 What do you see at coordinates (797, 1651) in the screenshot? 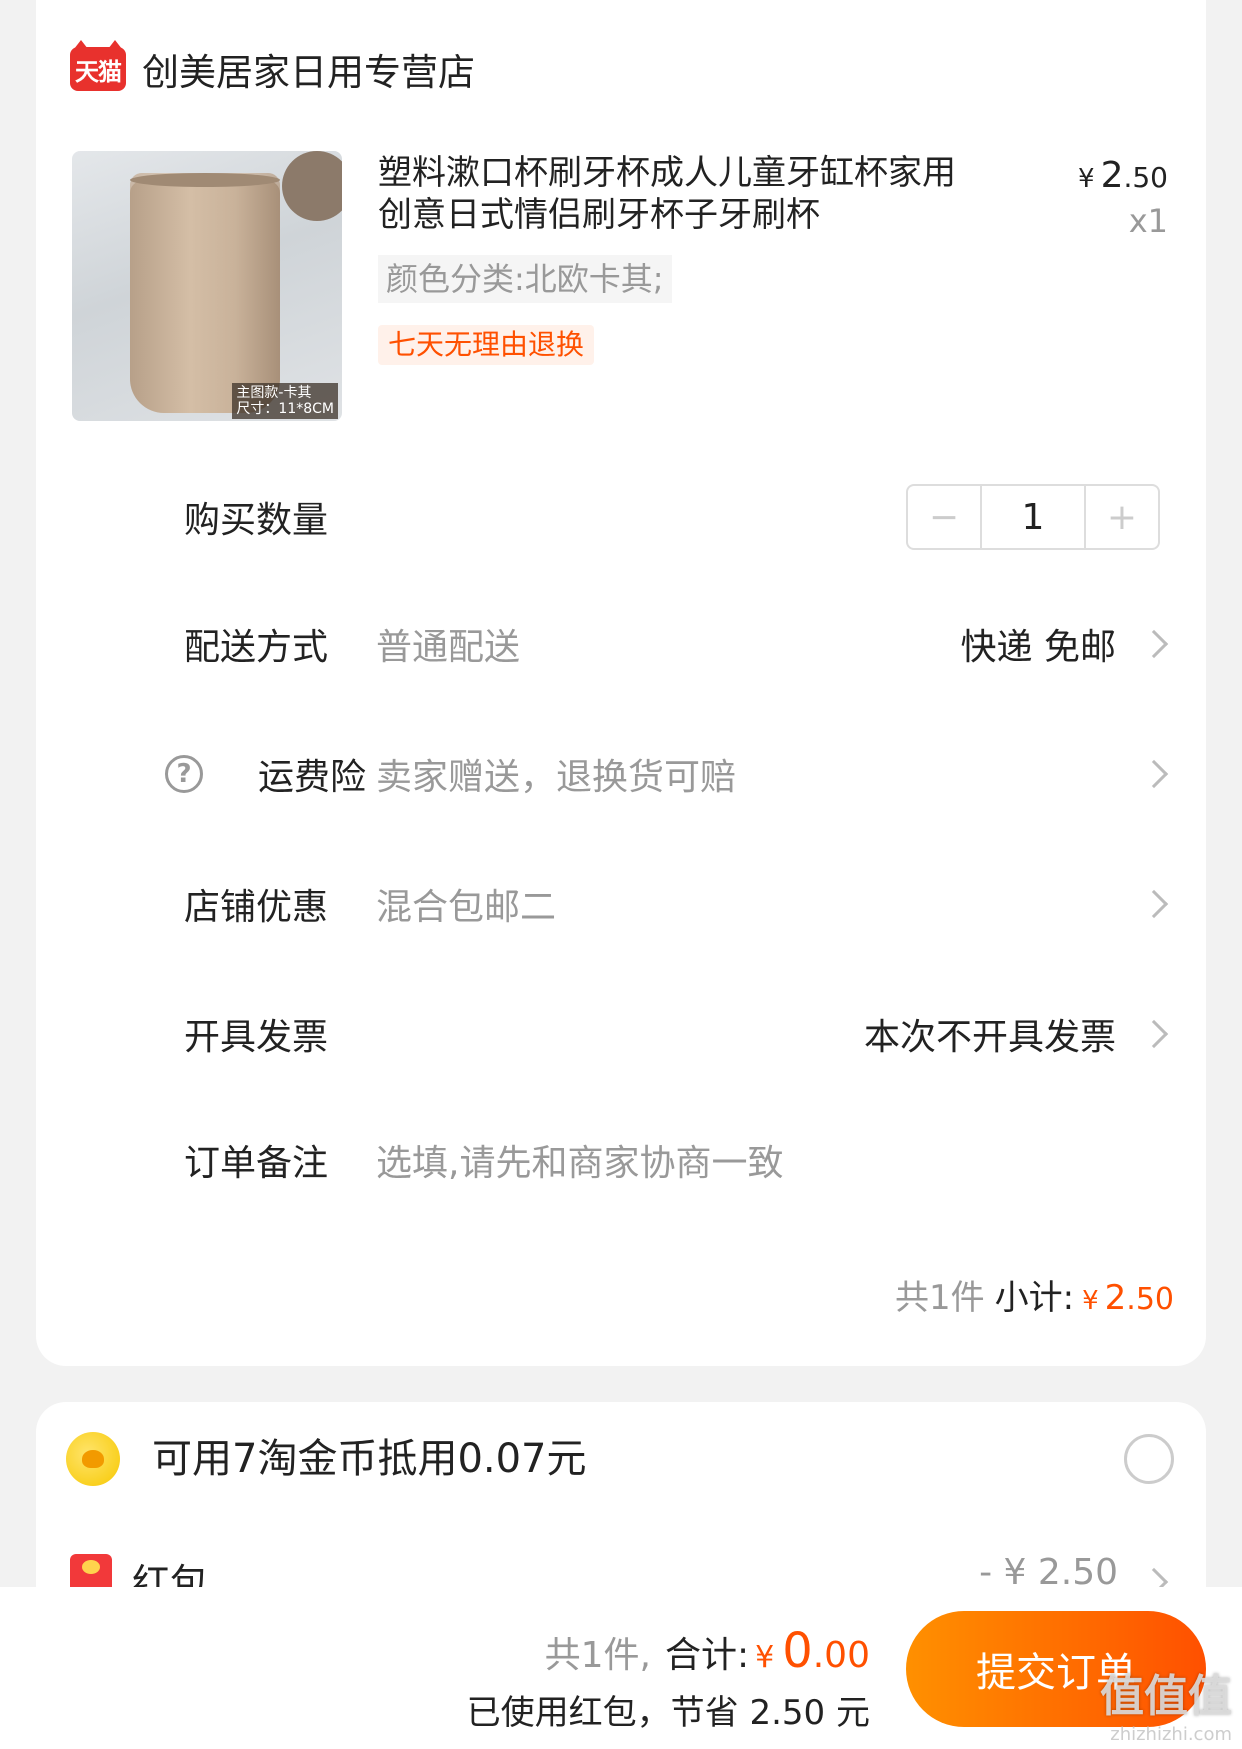
I see `total-amount: 0` at bounding box center [797, 1651].